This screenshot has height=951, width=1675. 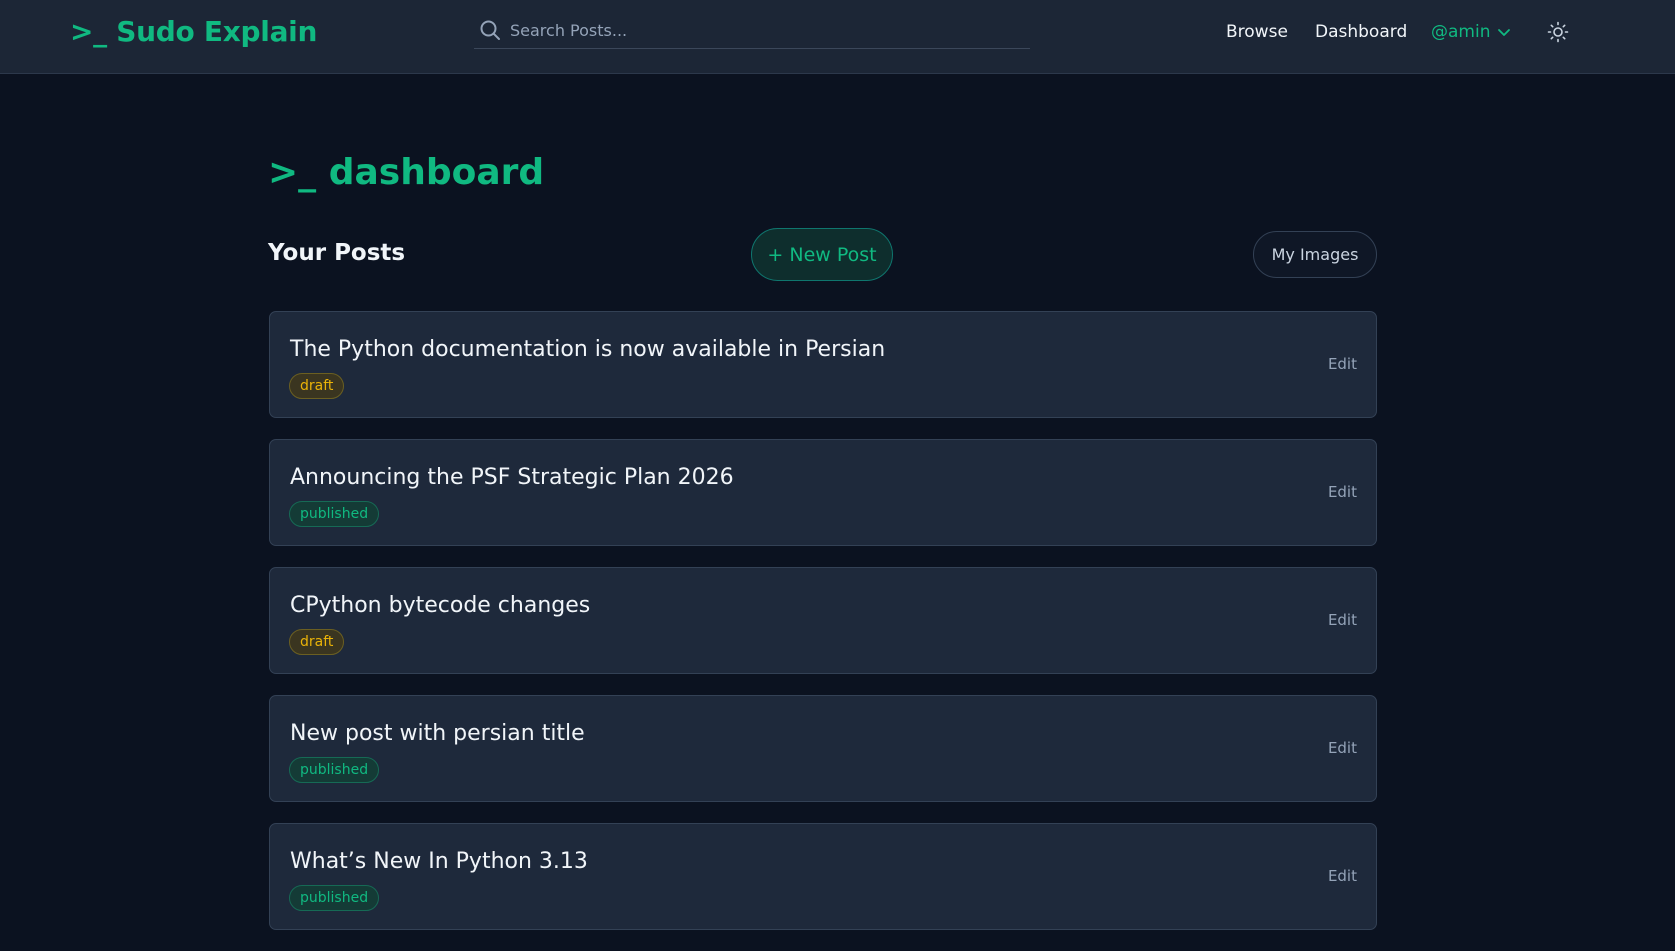 I want to click on new-post-button: + New Post, so click(x=822, y=254).